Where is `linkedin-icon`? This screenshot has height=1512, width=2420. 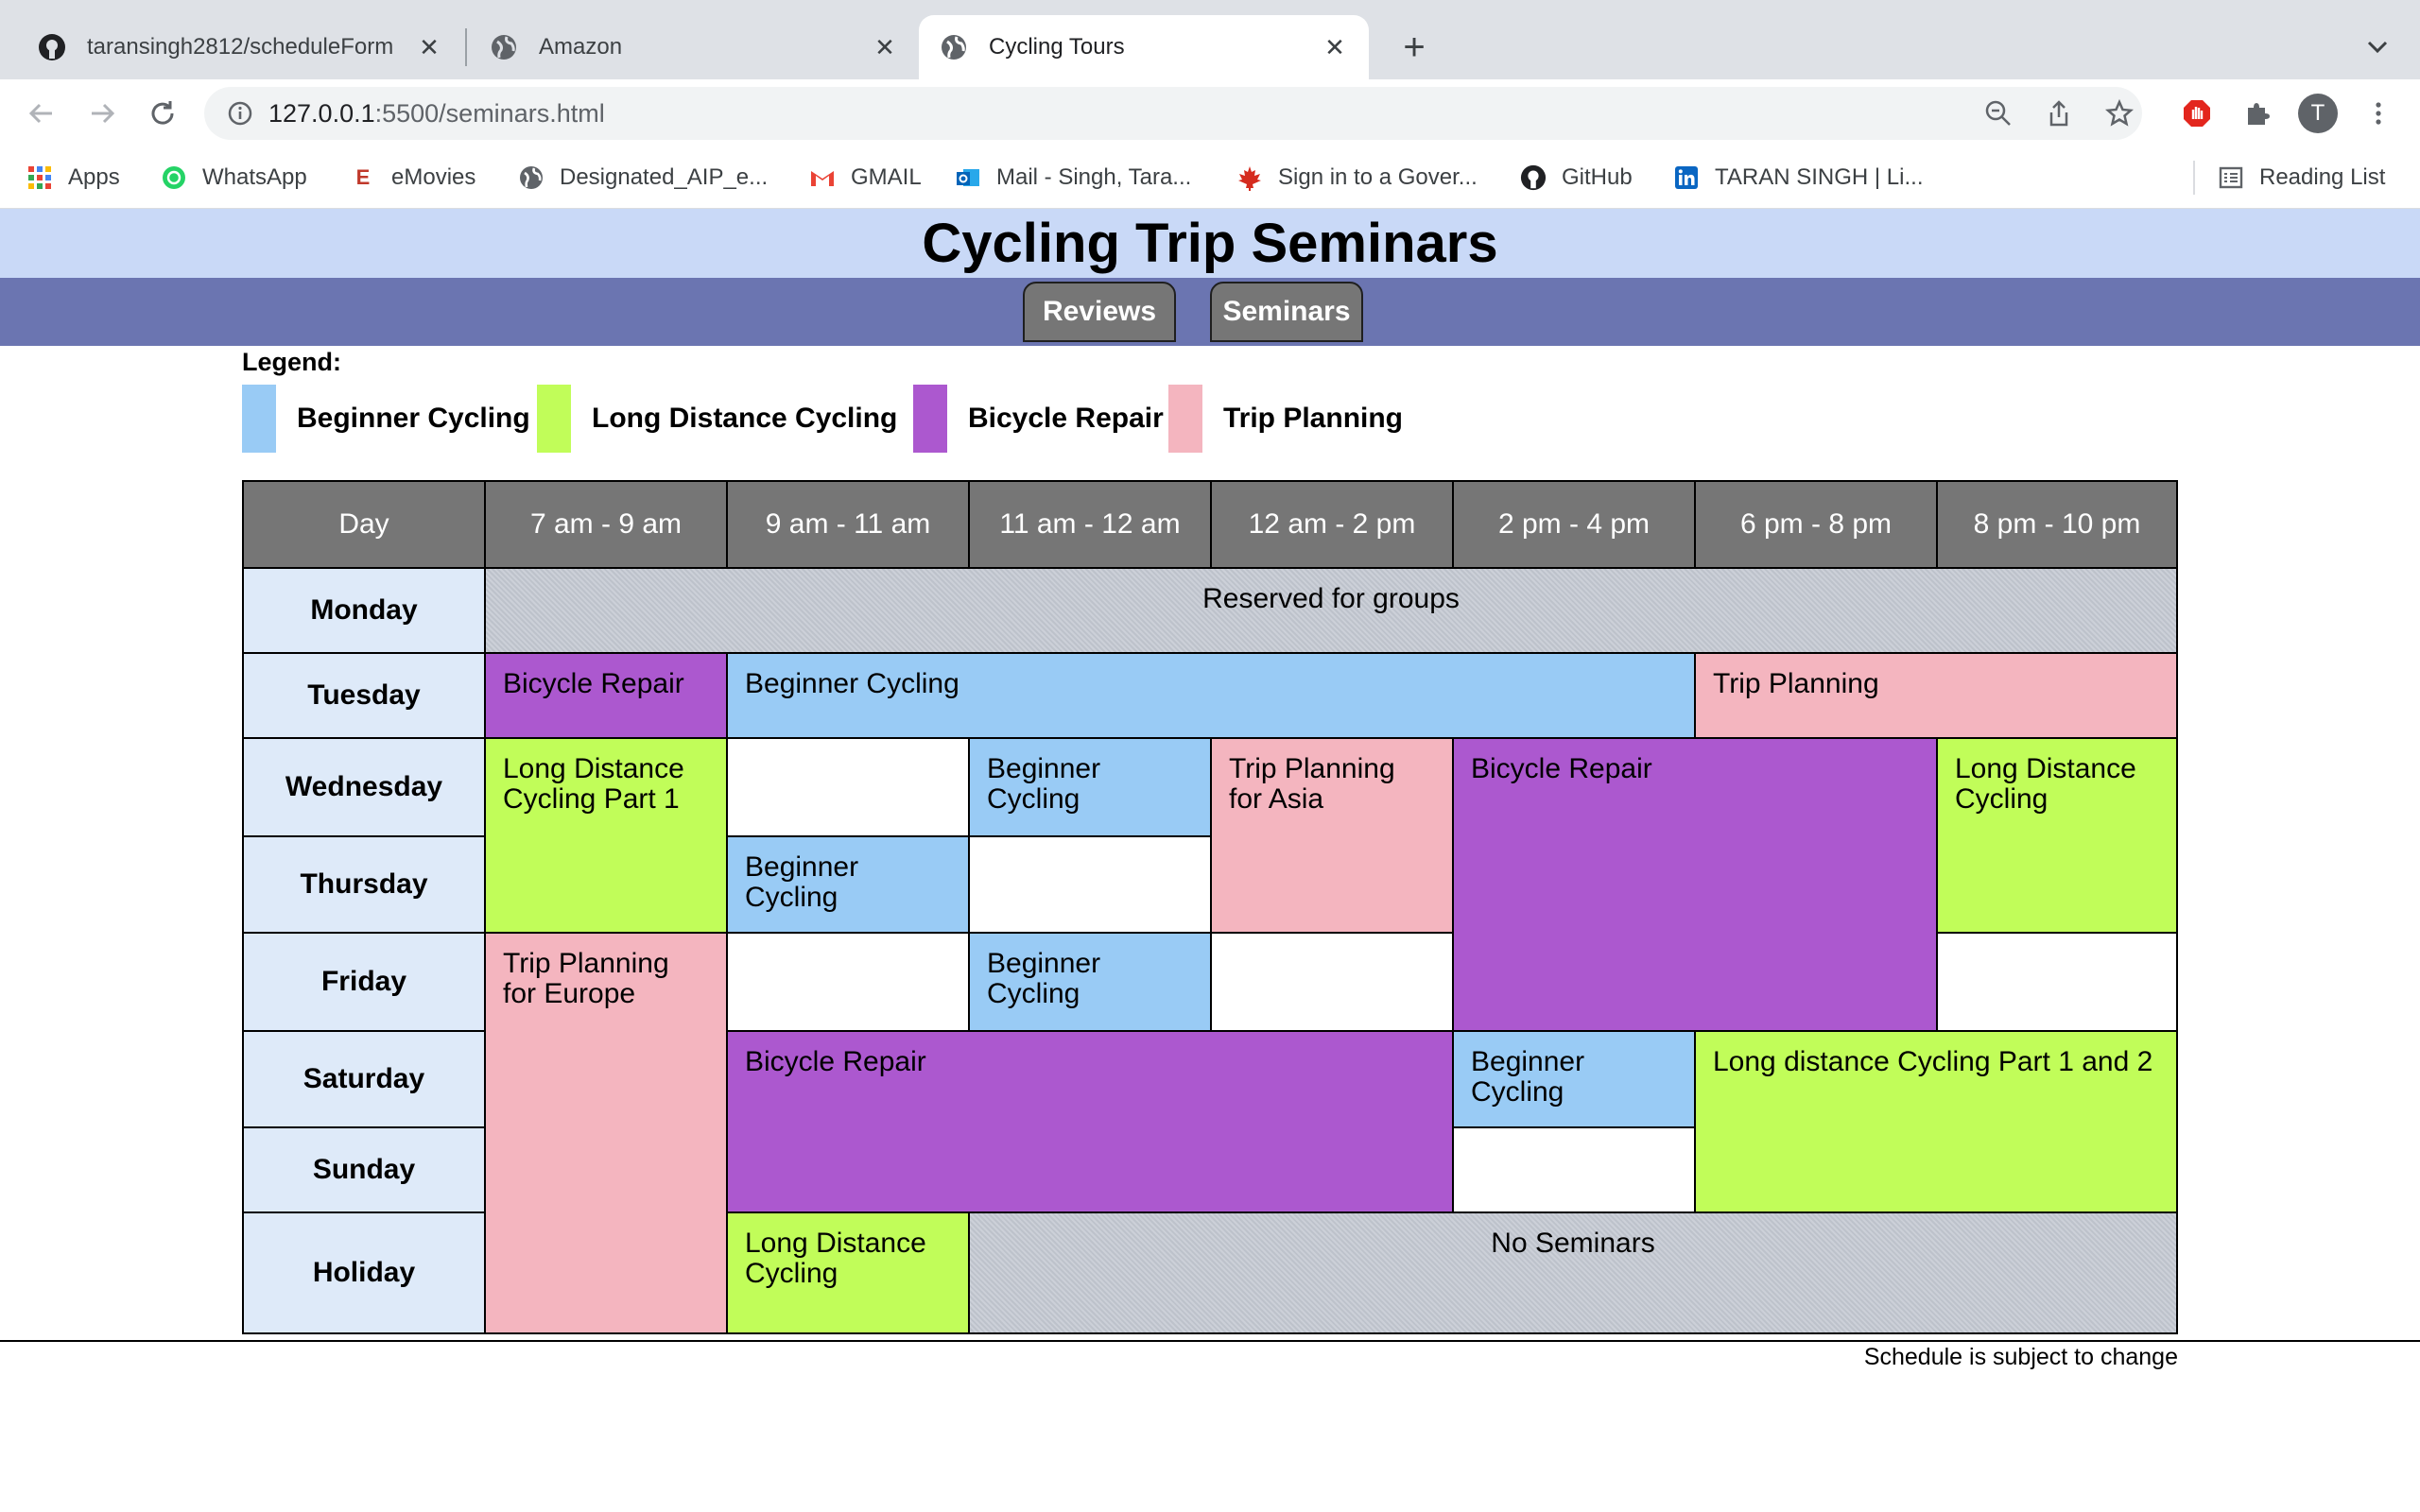 linkedin-icon is located at coordinates (1687, 177).